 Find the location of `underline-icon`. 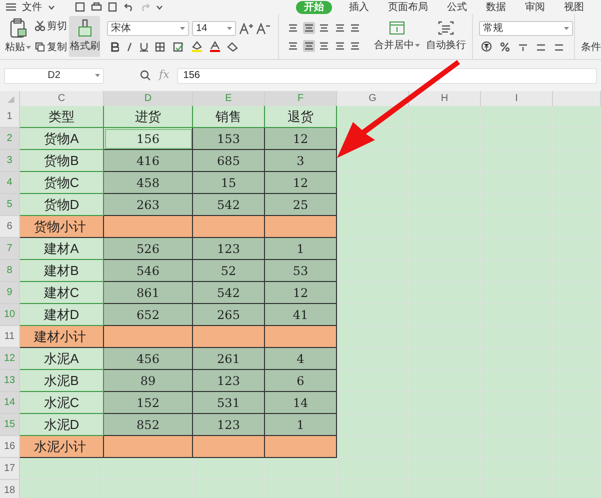

underline-icon is located at coordinates (144, 47).